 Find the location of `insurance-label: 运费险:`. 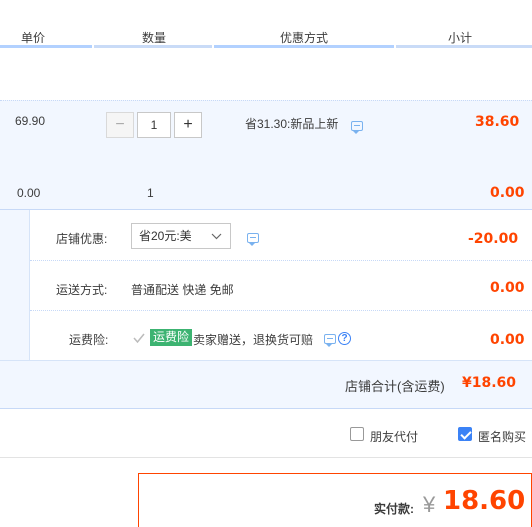

insurance-label: 运费险: is located at coordinates (89, 340).